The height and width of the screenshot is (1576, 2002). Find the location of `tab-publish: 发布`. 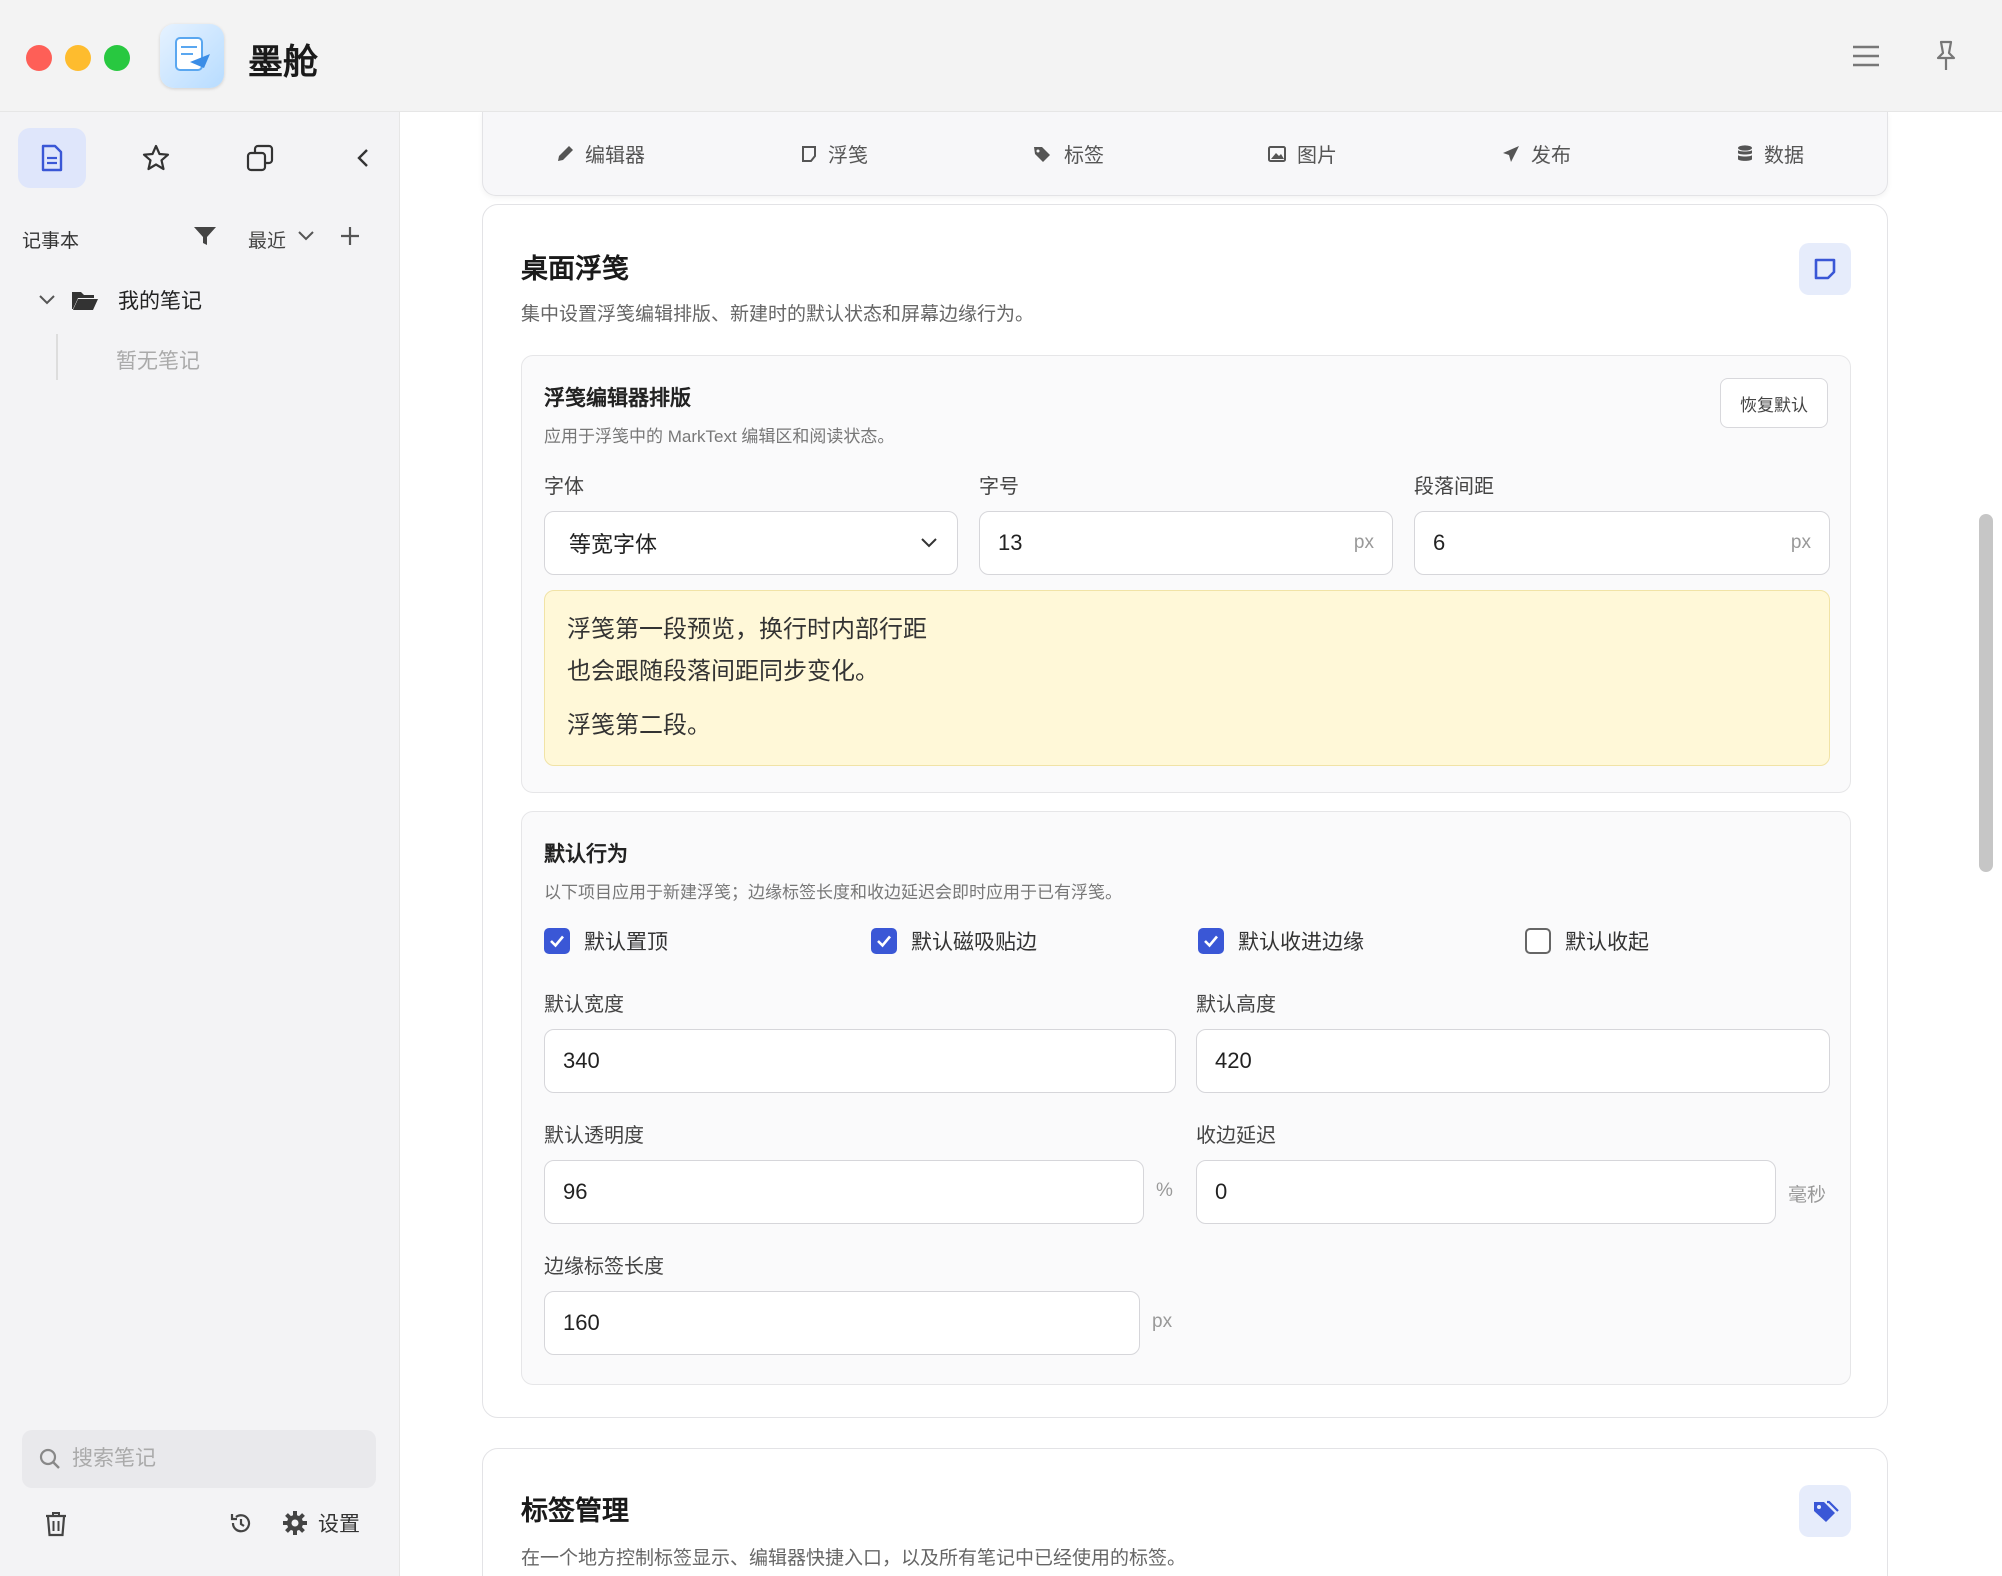

tab-publish: 发布 is located at coordinates (1536, 153).